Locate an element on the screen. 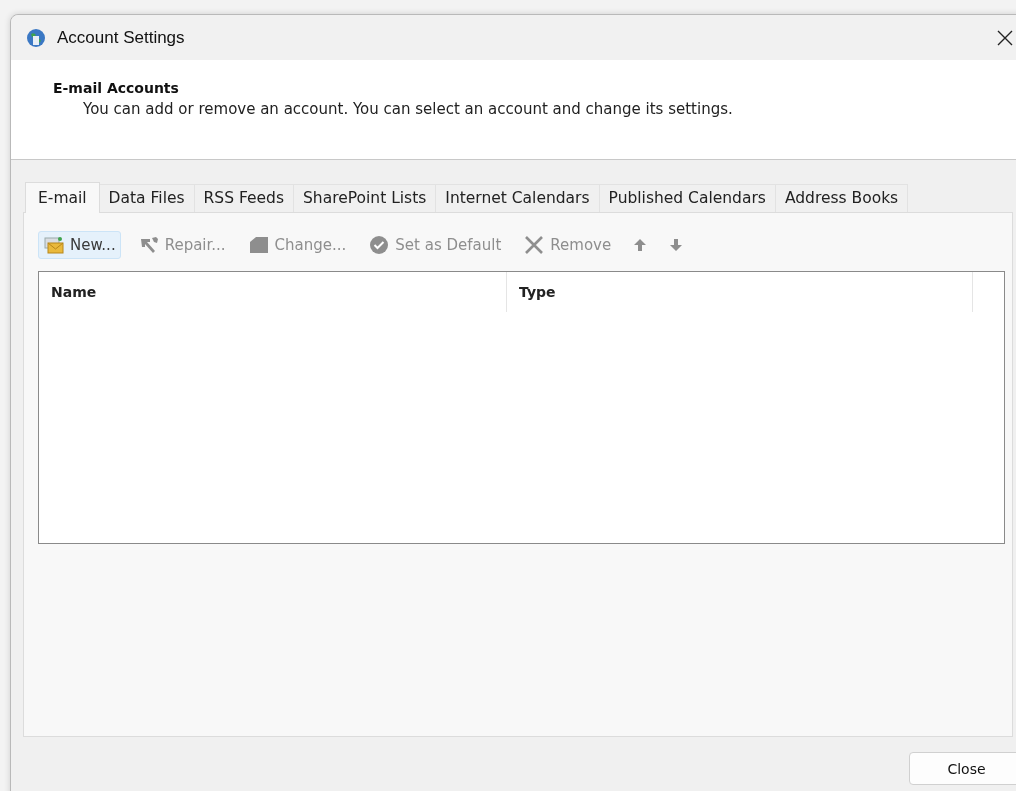 The height and width of the screenshot is (791, 1016). tab: E-mail is located at coordinates (62, 197).